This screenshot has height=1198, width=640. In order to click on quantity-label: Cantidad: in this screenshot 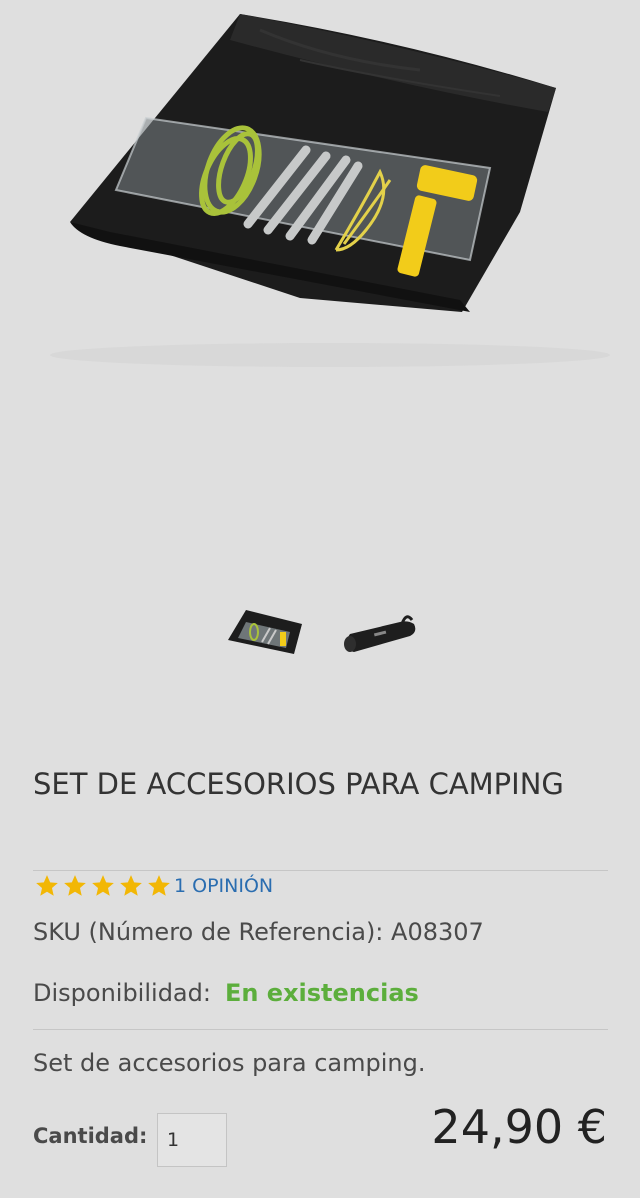, I will do `click(90, 1136)`.